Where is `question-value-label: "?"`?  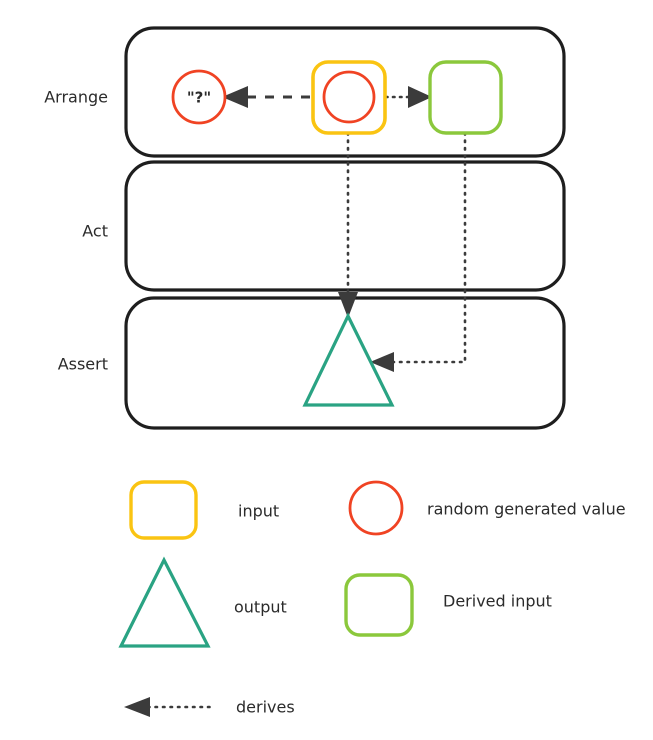
question-value-label: "?" is located at coordinates (199, 98).